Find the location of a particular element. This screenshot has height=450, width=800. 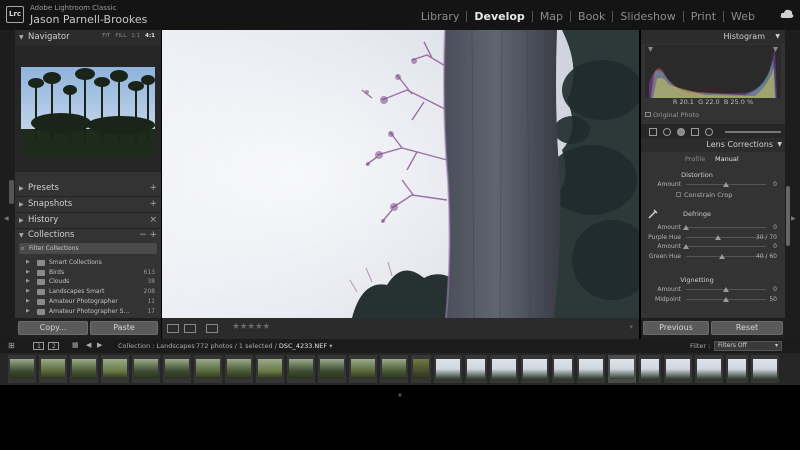

constrain-crop-checkbox: Constrain Crop is located at coordinates (704, 195).